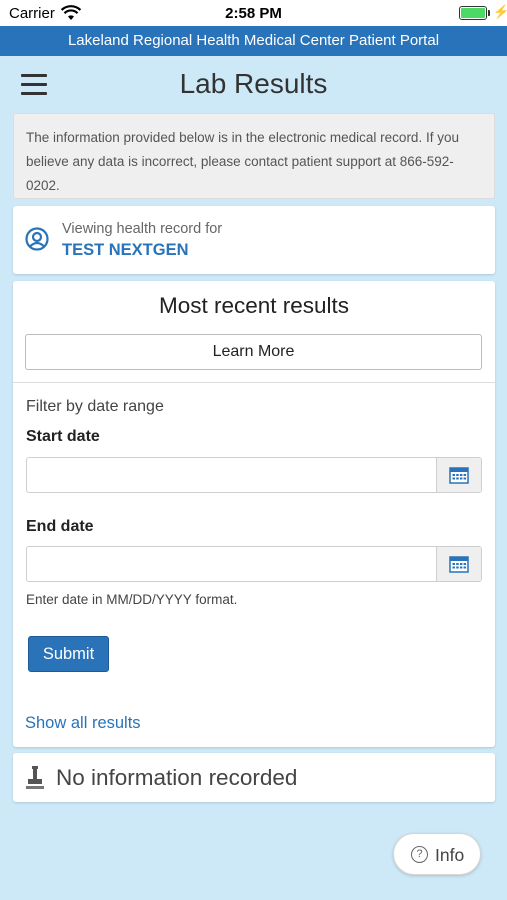 This screenshot has height=900, width=507. I want to click on page-title: Lab Results, so click(253, 83).